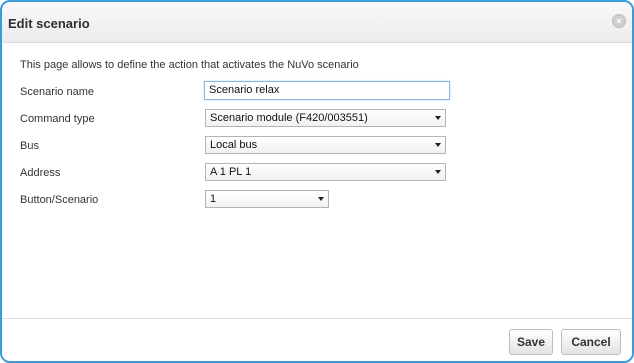 This screenshot has width=634, height=363. Describe the element at coordinates (327, 90) in the screenshot. I see `scenario-name-input: Scenario relax` at that location.